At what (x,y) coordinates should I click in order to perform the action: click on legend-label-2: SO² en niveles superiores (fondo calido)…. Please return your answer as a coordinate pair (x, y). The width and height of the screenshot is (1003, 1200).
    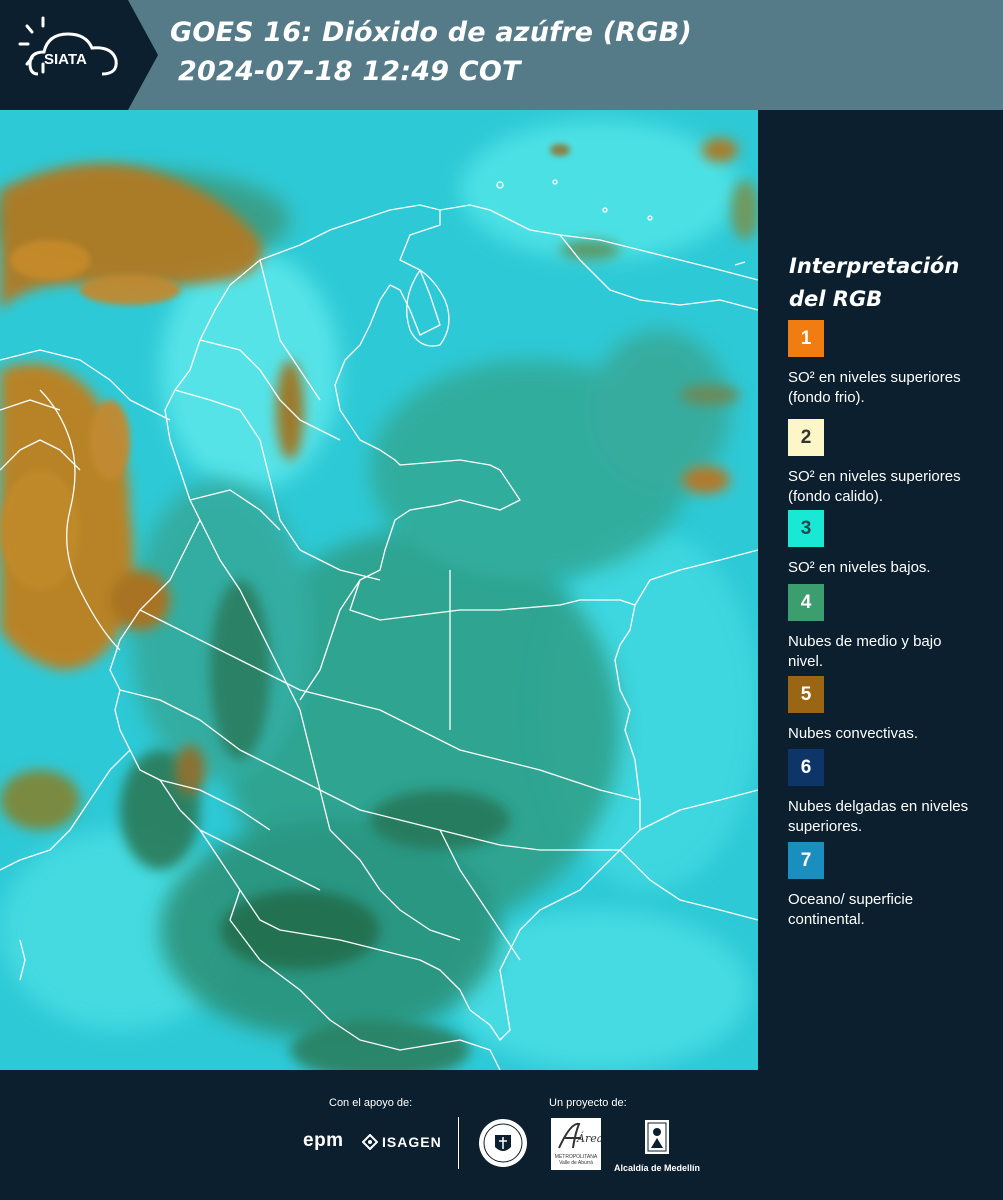
    Looking at the image, I should click on (874, 486).